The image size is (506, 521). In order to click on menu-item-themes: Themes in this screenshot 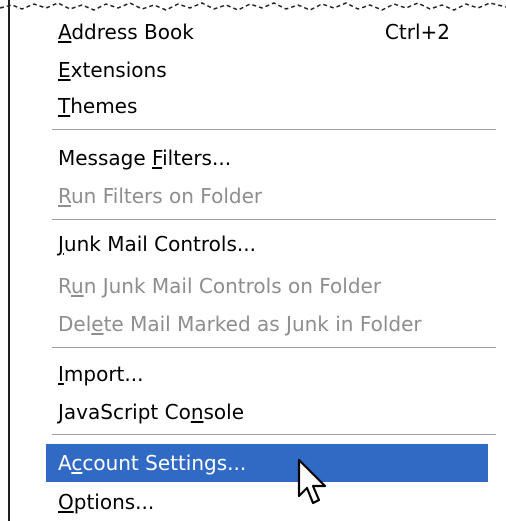, I will do `click(267, 106)`.